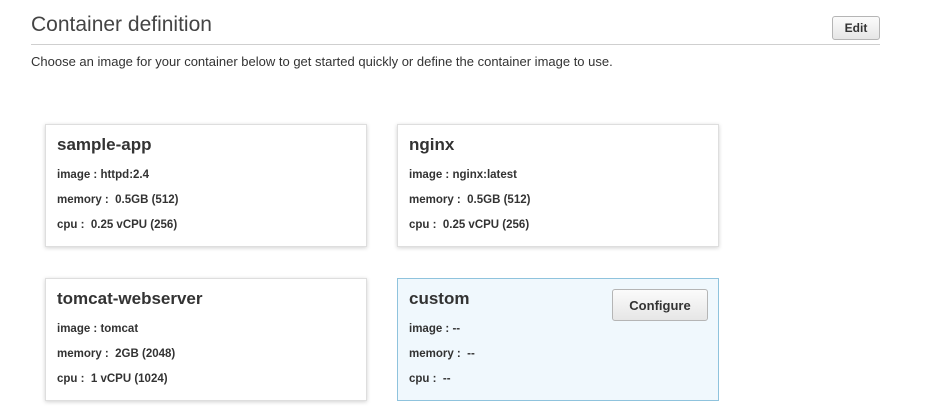 Image resolution: width=946 pixels, height=408 pixels. I want to click on configure-button: Configure, so click(660, 305).